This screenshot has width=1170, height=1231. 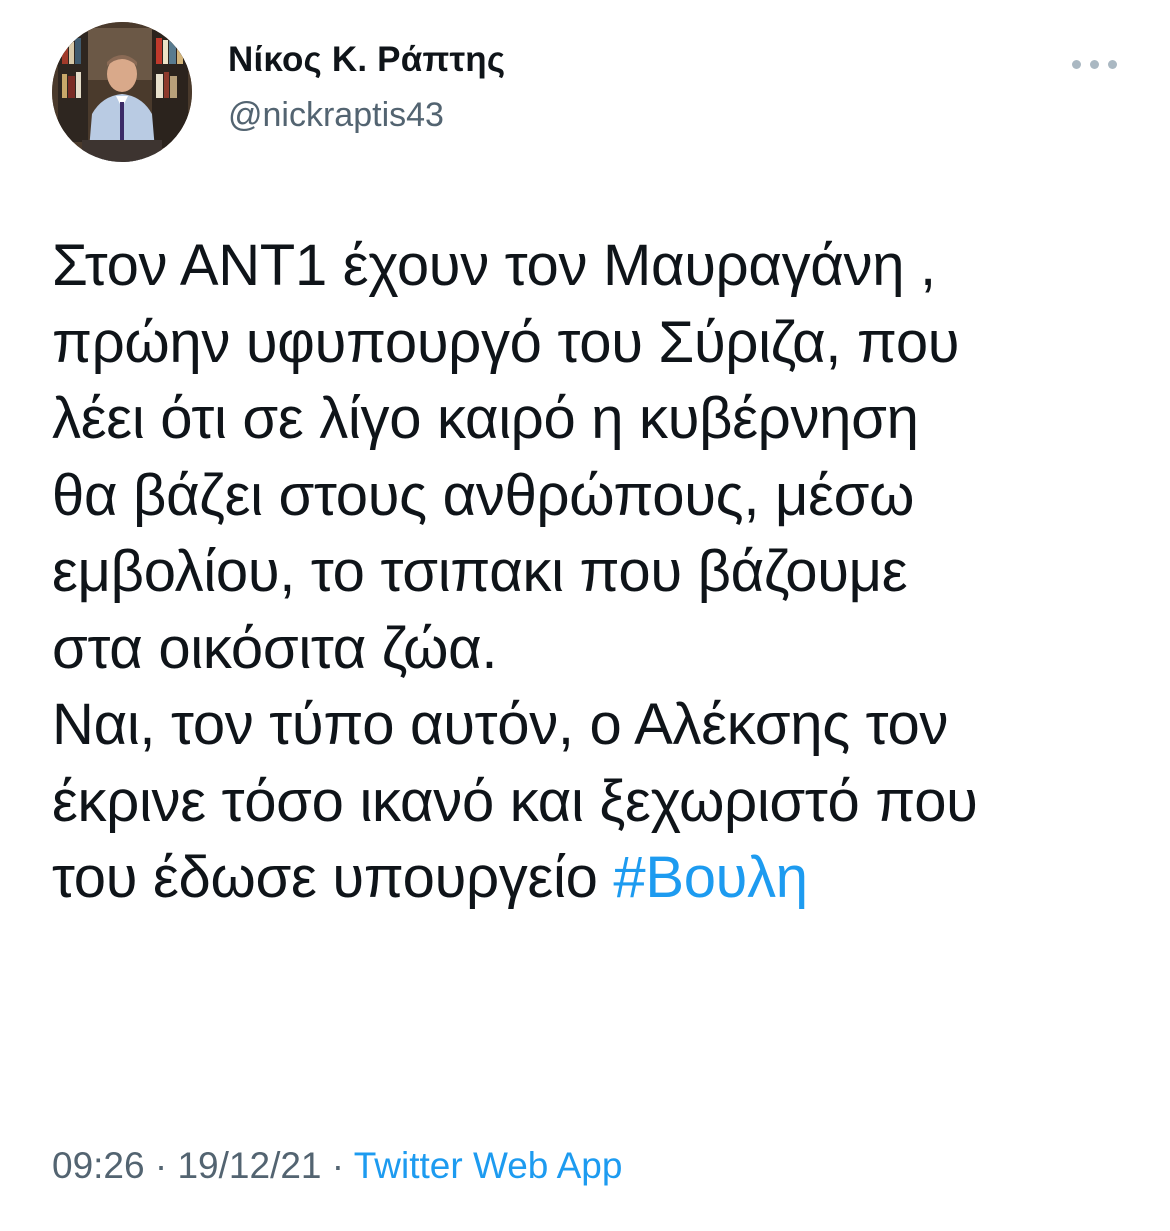 What do you see at coordinates (585, 95) in the screenshot?
I see `tweet-header: Νίκος Κ. Ράπτης @nickraptis43` at bounding box center [585, 95].